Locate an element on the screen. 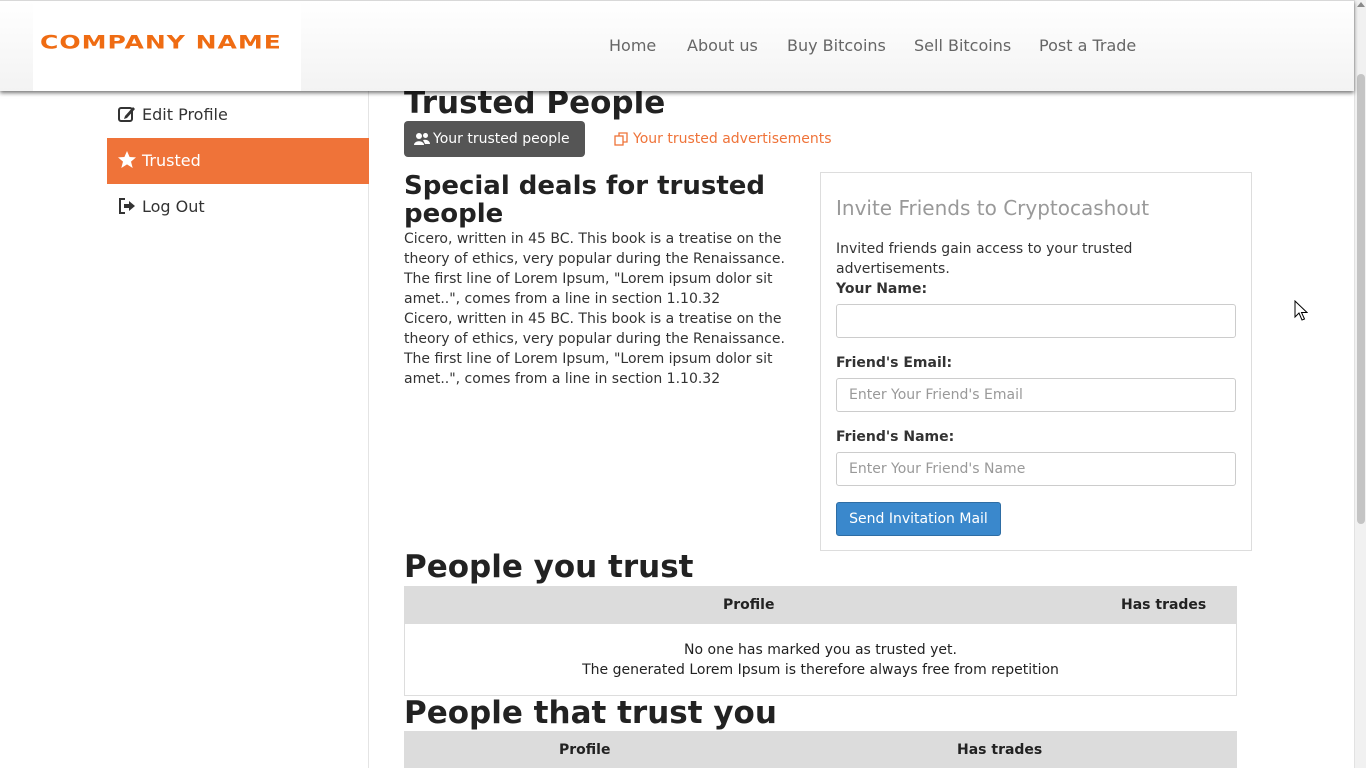 The width and height of the screenshot is (1366, 768). special-deals-title: Special deals for trusted people is located at coordinates (584, 200).